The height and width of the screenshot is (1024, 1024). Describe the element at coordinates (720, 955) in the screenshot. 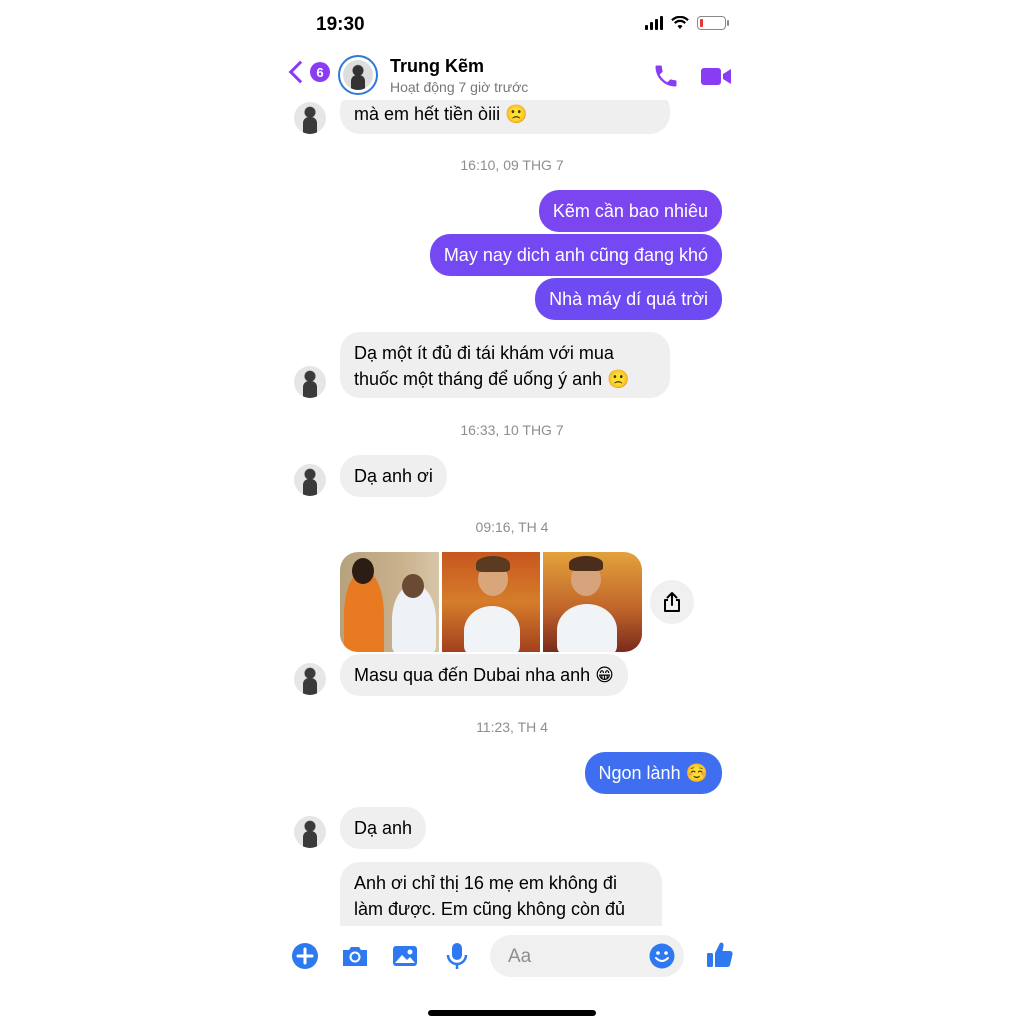

I see `thumbs-up-icon` at that location.